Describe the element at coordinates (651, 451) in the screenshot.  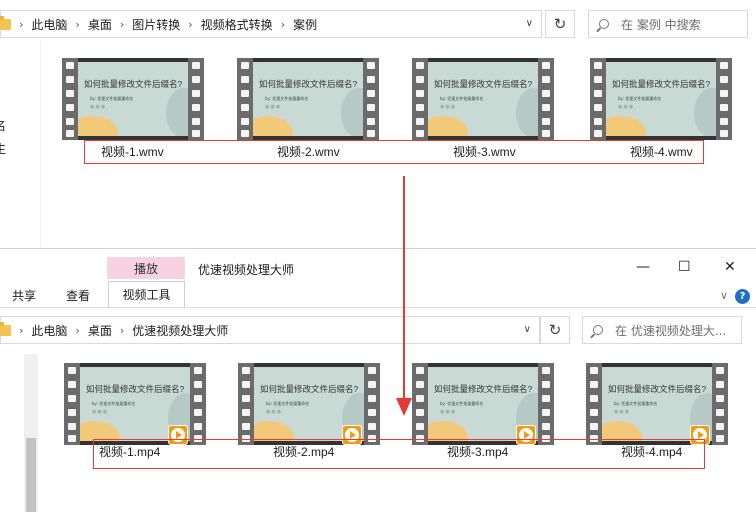
I see `file-name-mp4-4: 视频-4.mp4` at that location.